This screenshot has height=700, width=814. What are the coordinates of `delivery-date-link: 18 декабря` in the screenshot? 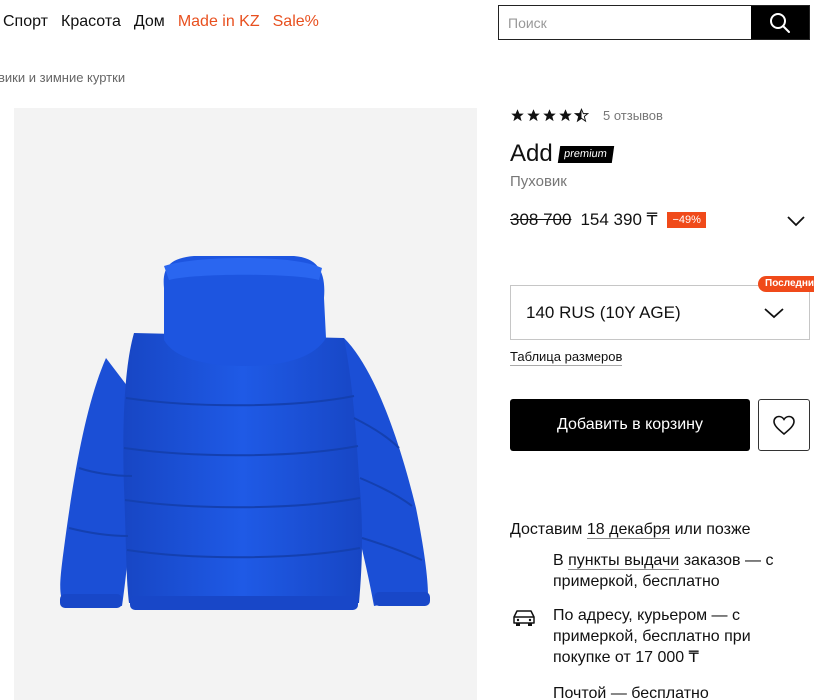 It's located at (628, 530).